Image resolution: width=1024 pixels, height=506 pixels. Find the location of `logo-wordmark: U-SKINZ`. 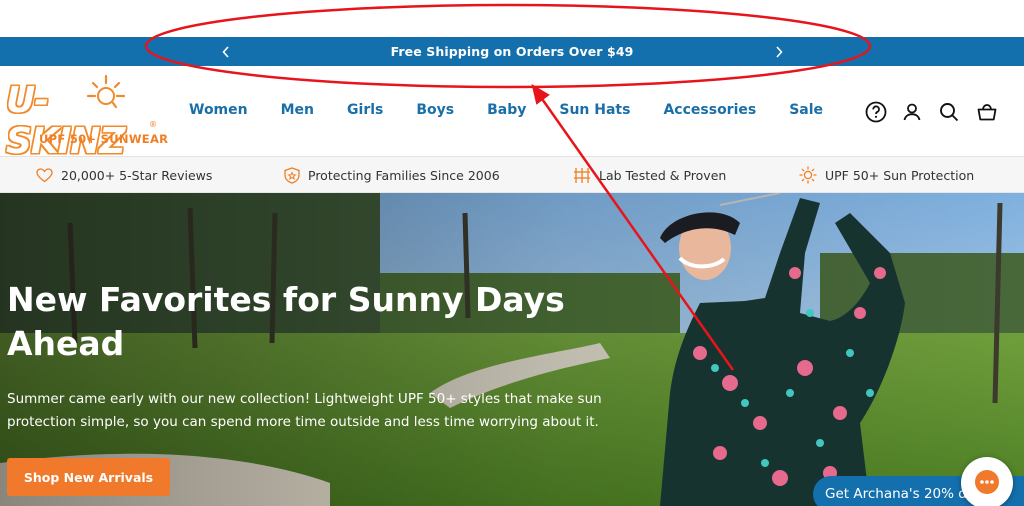

logo-wordmark: U-SKINZ is located at coordinates (65, 121).